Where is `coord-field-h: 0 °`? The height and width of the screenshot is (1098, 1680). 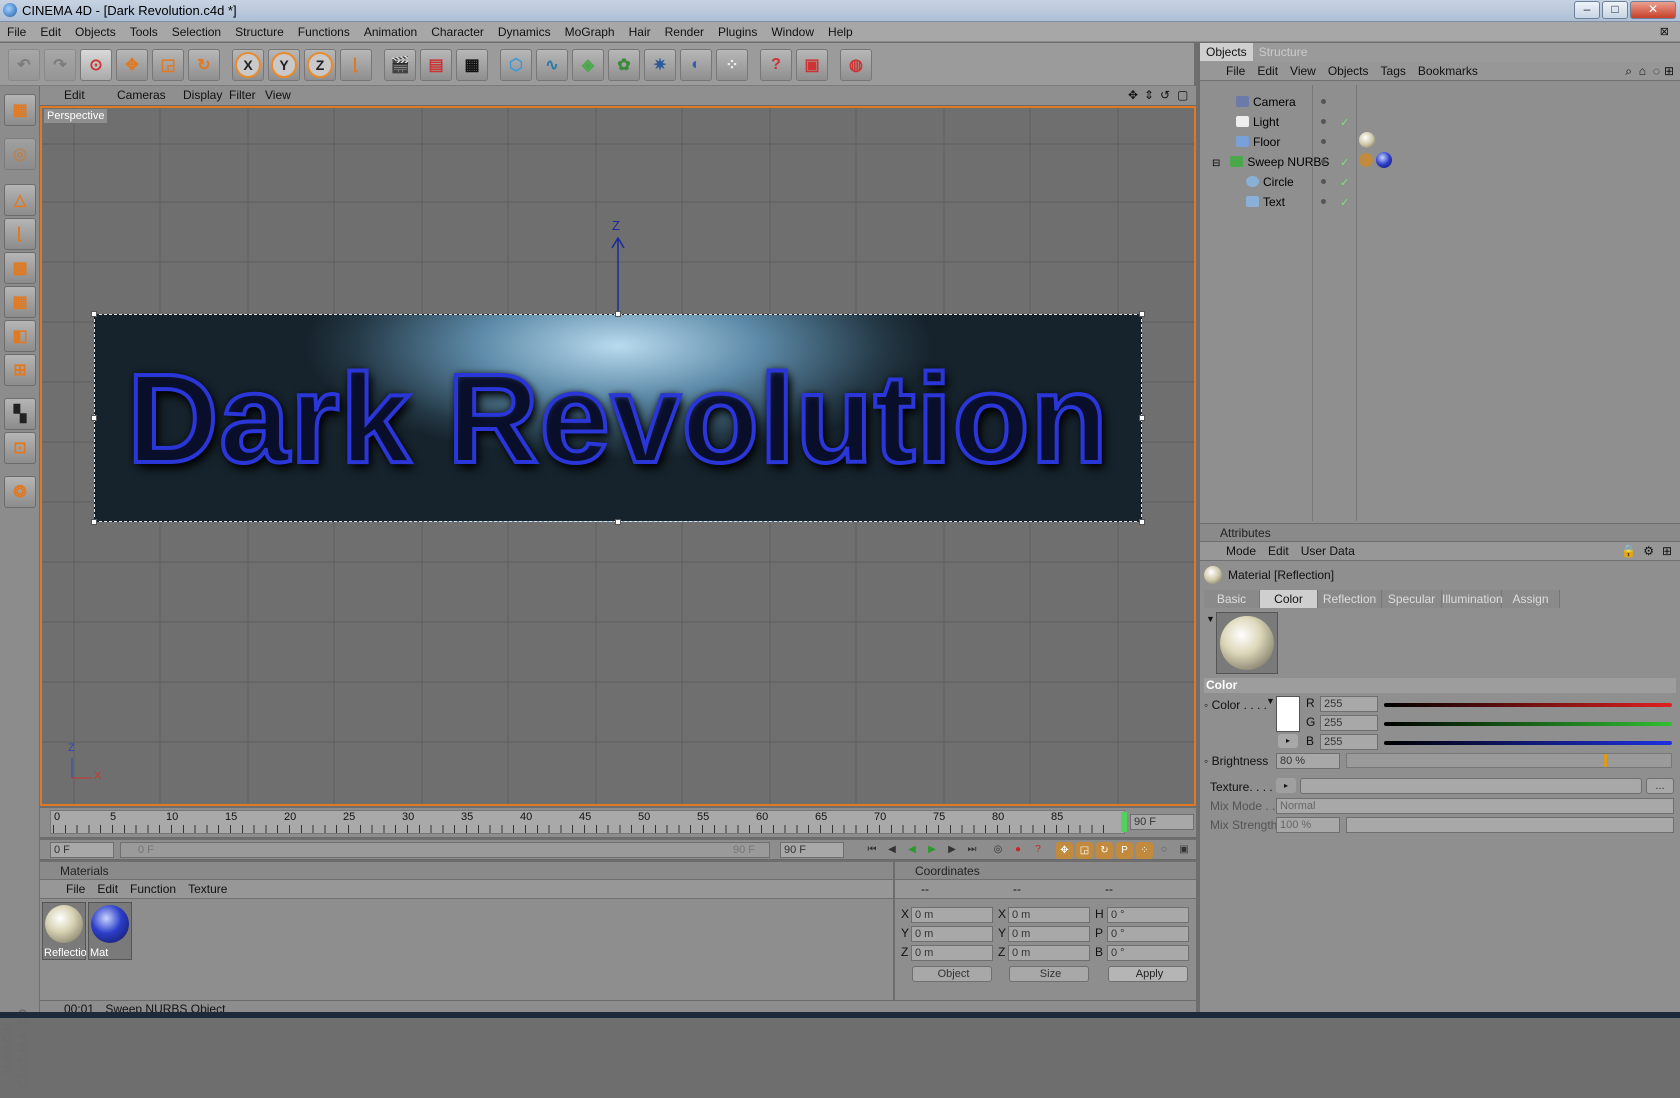
coord-field-h: 0 ° is located at coordinates (1148, 915).